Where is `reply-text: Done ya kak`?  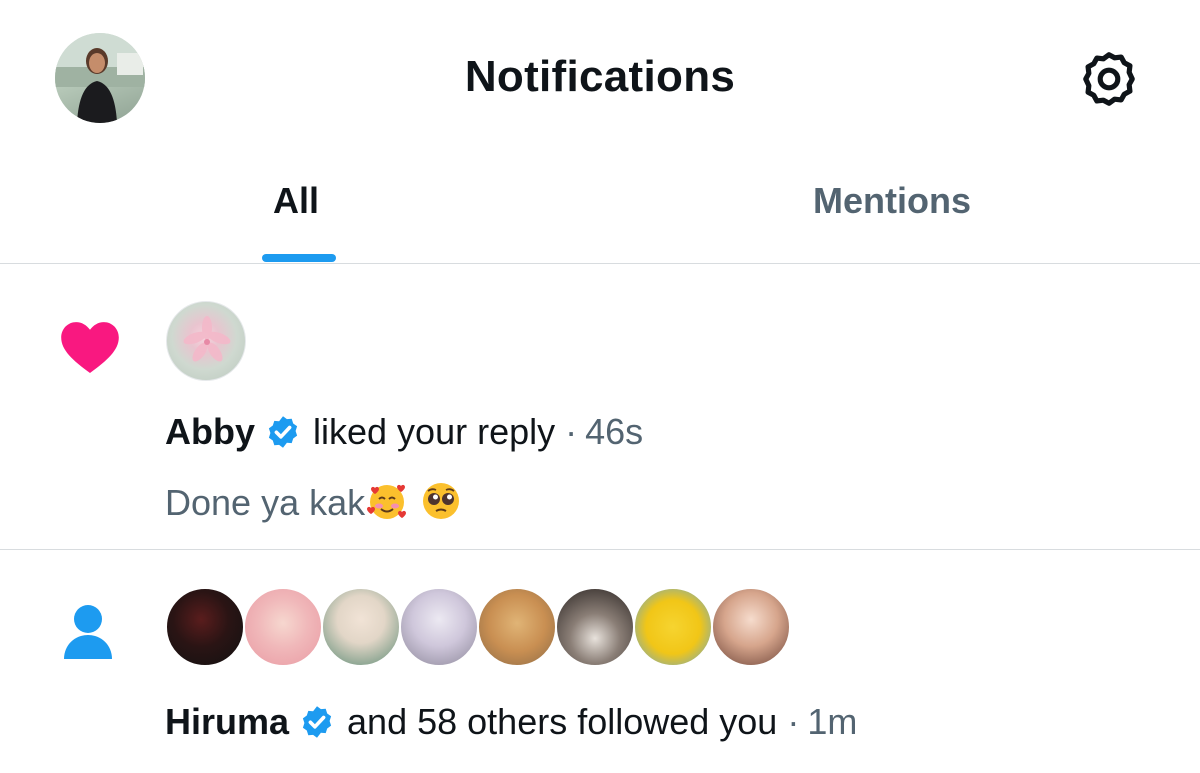 reply-text: Done ya kak is located at coordinates (265, 502).